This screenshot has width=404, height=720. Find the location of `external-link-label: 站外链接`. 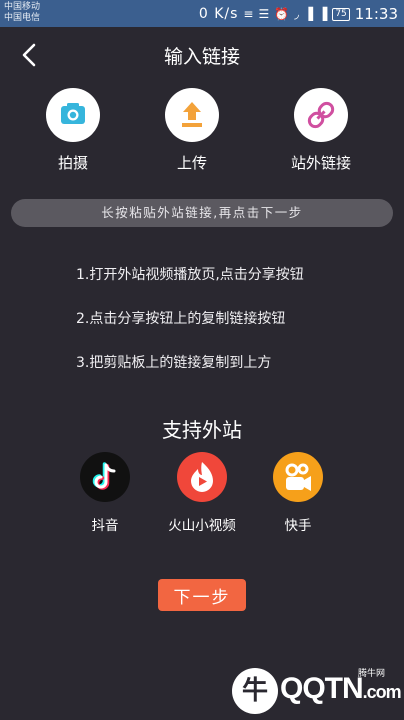

external-link-label: 站外链接 is located at coordinates (320, 163).